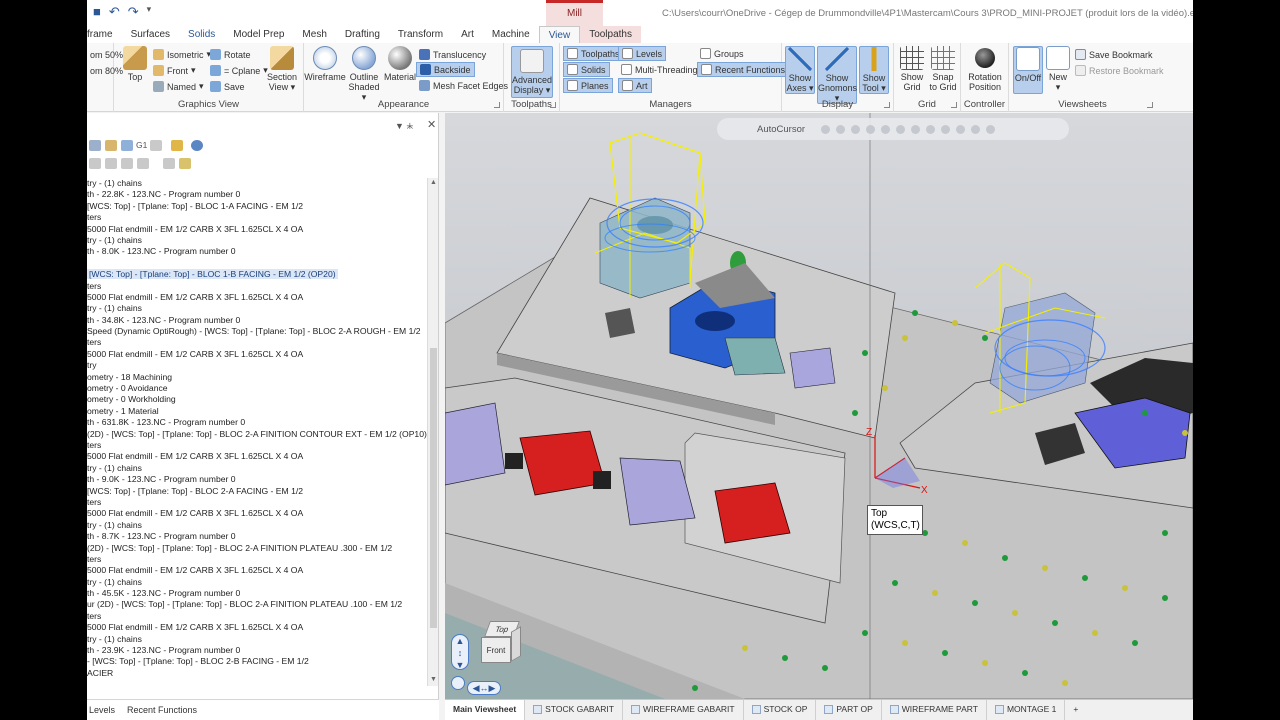  What do you see at coordinates (182, 54) in the screenshot?
I see `isometric-button: Isometric ▾` at bounding box center [182, 54].